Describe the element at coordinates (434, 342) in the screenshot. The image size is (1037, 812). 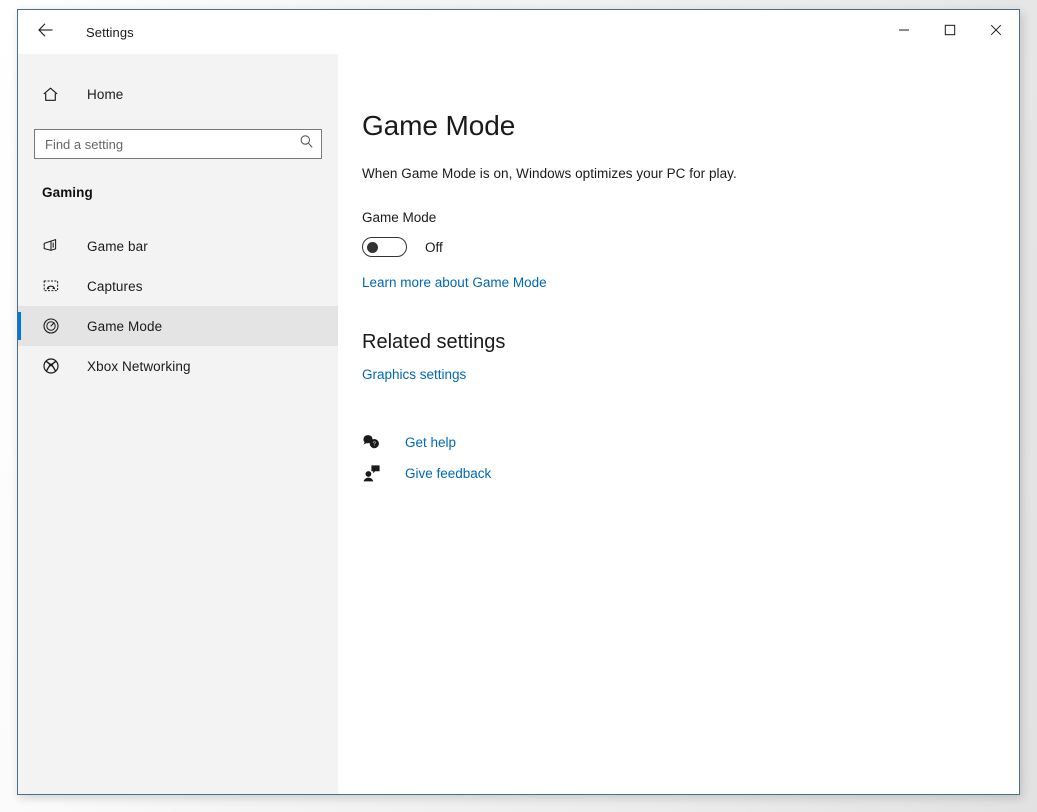
I see `related-settings-title: Related settings` at that location.